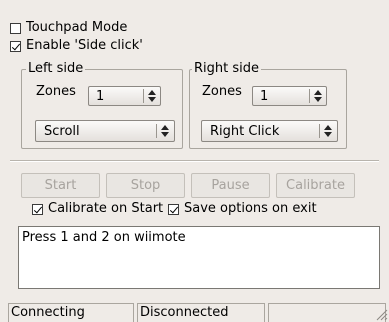  I want to click on right-action-value: Right Click, so click(245, 131).